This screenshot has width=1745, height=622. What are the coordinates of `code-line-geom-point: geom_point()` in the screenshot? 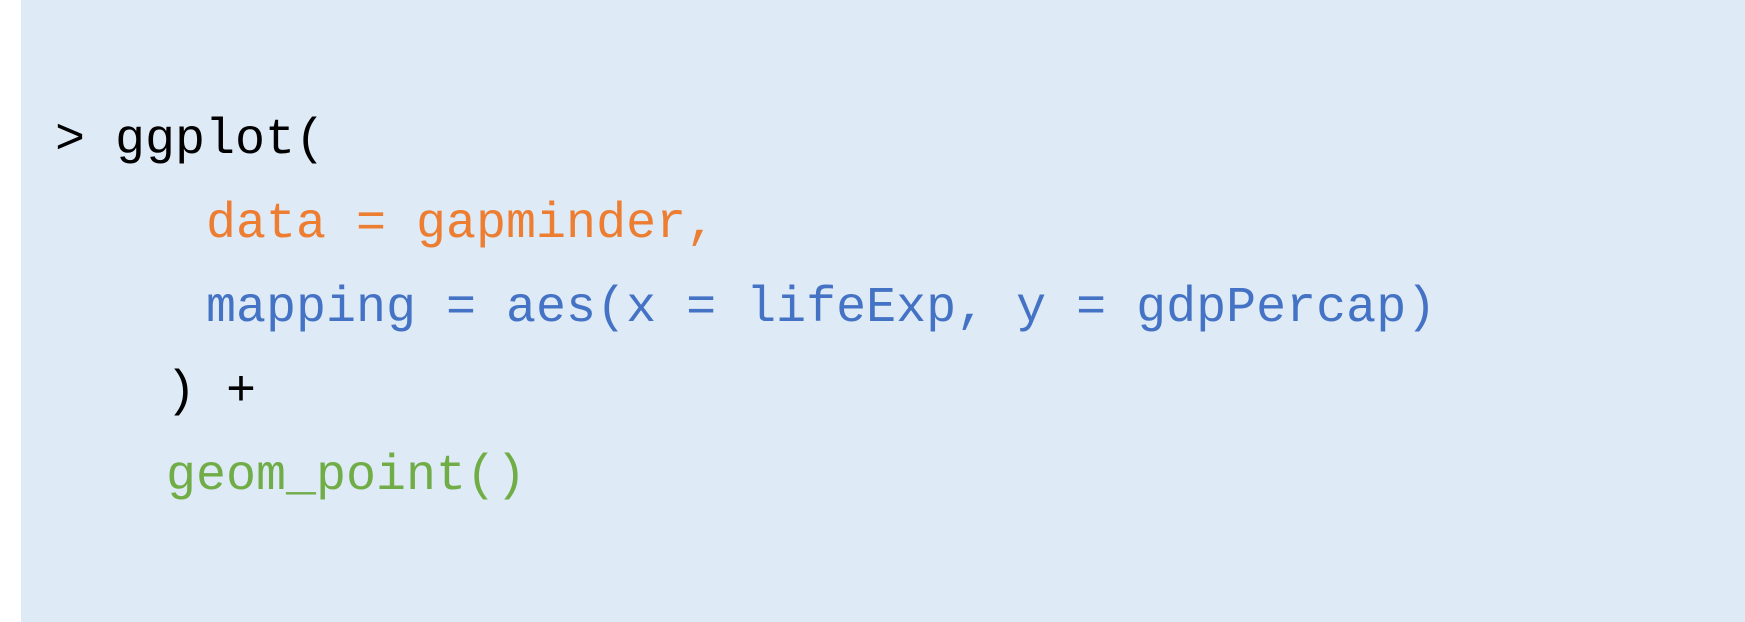 It's located at (346, 476).